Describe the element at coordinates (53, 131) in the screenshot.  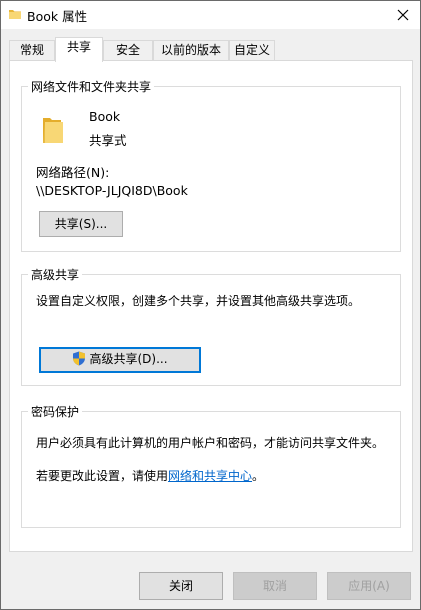
I see `shared-folder-icon` at that location.